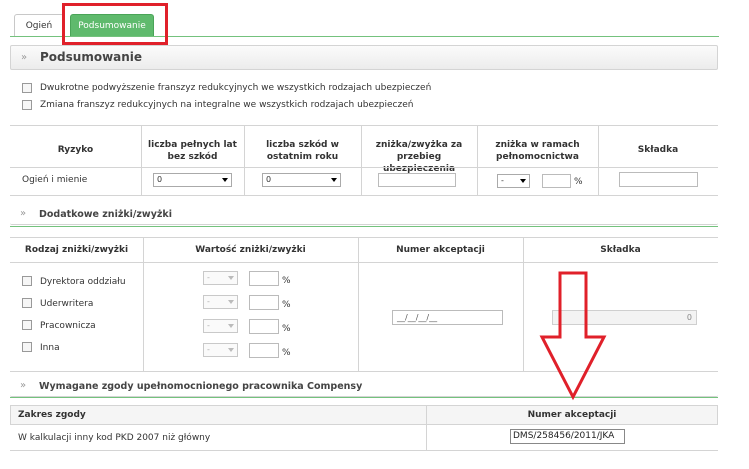 This screenshot has width=749, height=469. What do you see at coordinates (67, 304) in the screenshot?
I see `underwriter-discount-label: Uderwritera` at bounding box center [67, 304].